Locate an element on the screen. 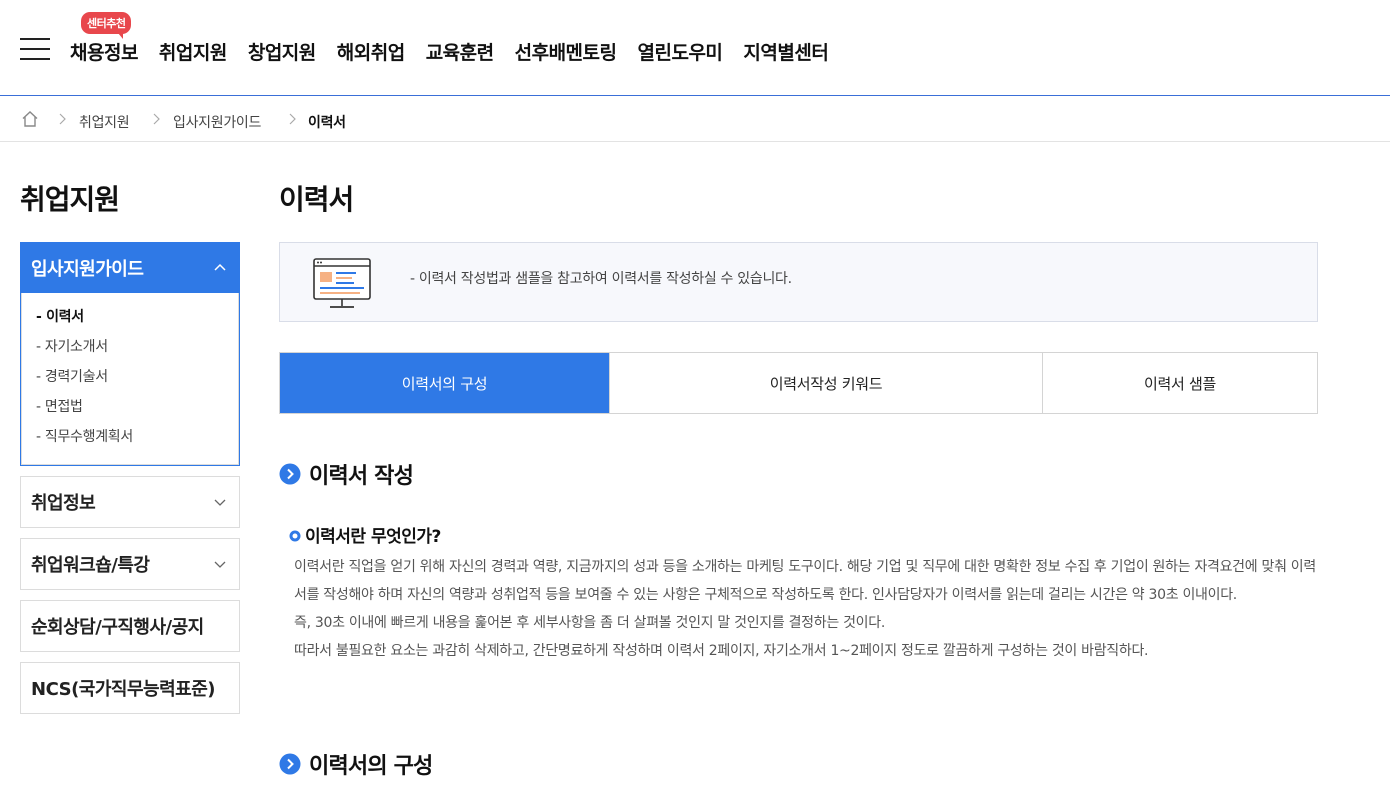 This screenshot has width=1390, height=788. sidebar-submenu: - 이력서 - 자기소개서 - 경력기술서 - 면접법 - 직무수행계획서 is located at coordinates (130, 379).